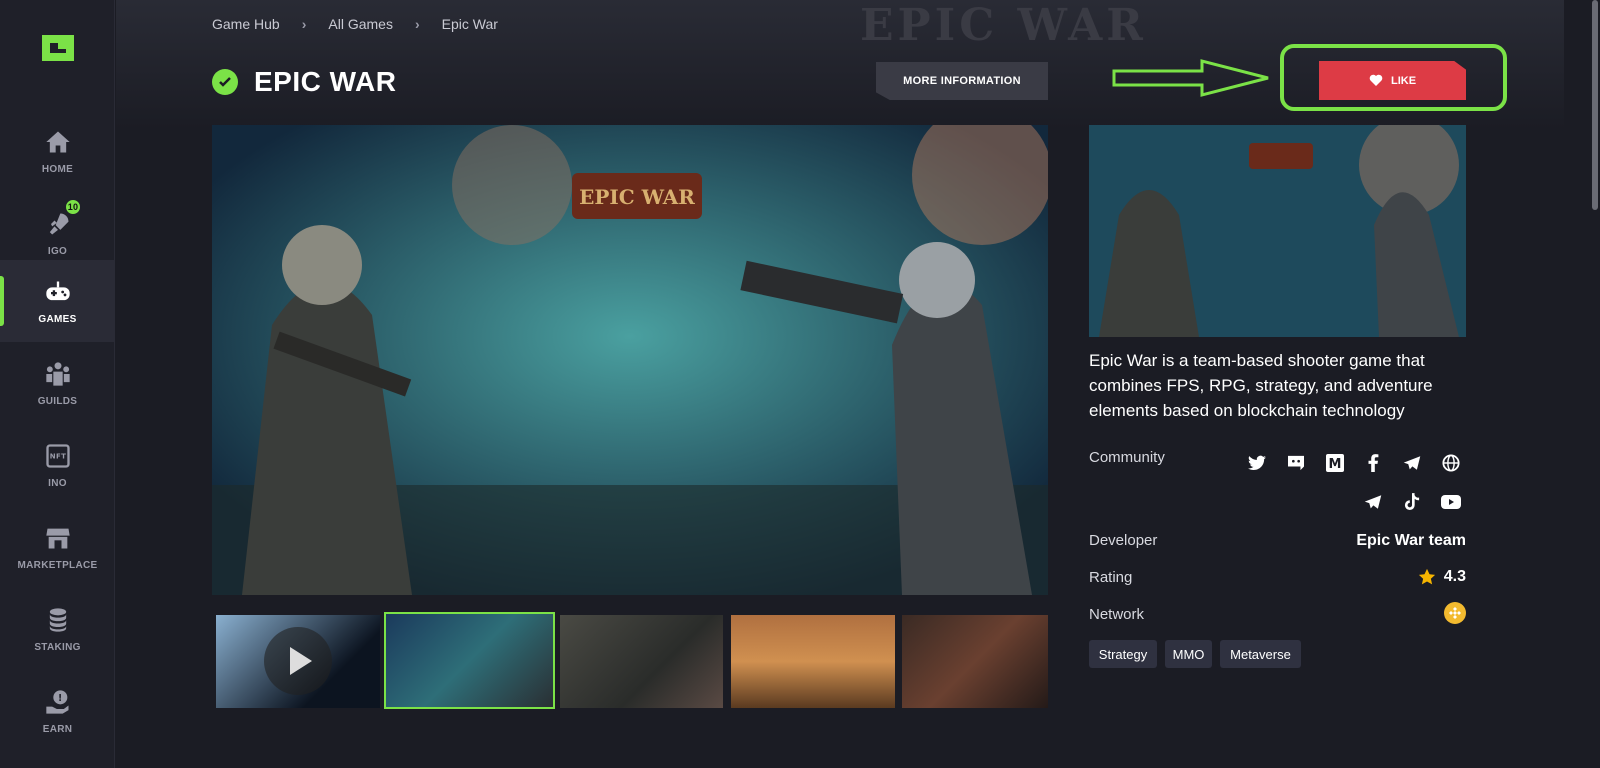 The image size is (1600, 768). I want to click on coins-icon, so click(57, 619).